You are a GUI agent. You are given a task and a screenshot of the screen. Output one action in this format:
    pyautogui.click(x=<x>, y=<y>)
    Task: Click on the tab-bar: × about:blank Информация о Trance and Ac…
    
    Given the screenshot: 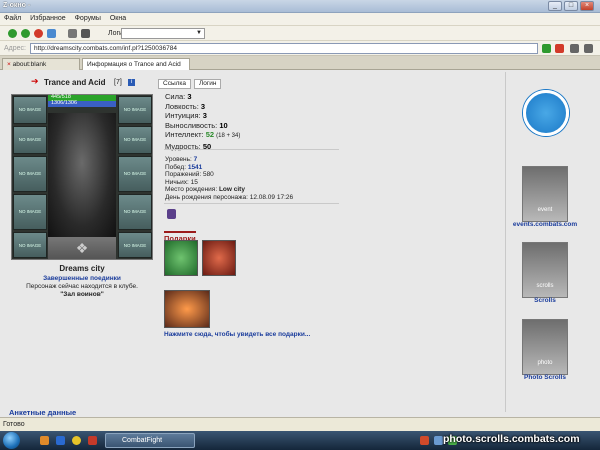 What is the action you would take?
    pyautogui.click(x=300, y=63)
    